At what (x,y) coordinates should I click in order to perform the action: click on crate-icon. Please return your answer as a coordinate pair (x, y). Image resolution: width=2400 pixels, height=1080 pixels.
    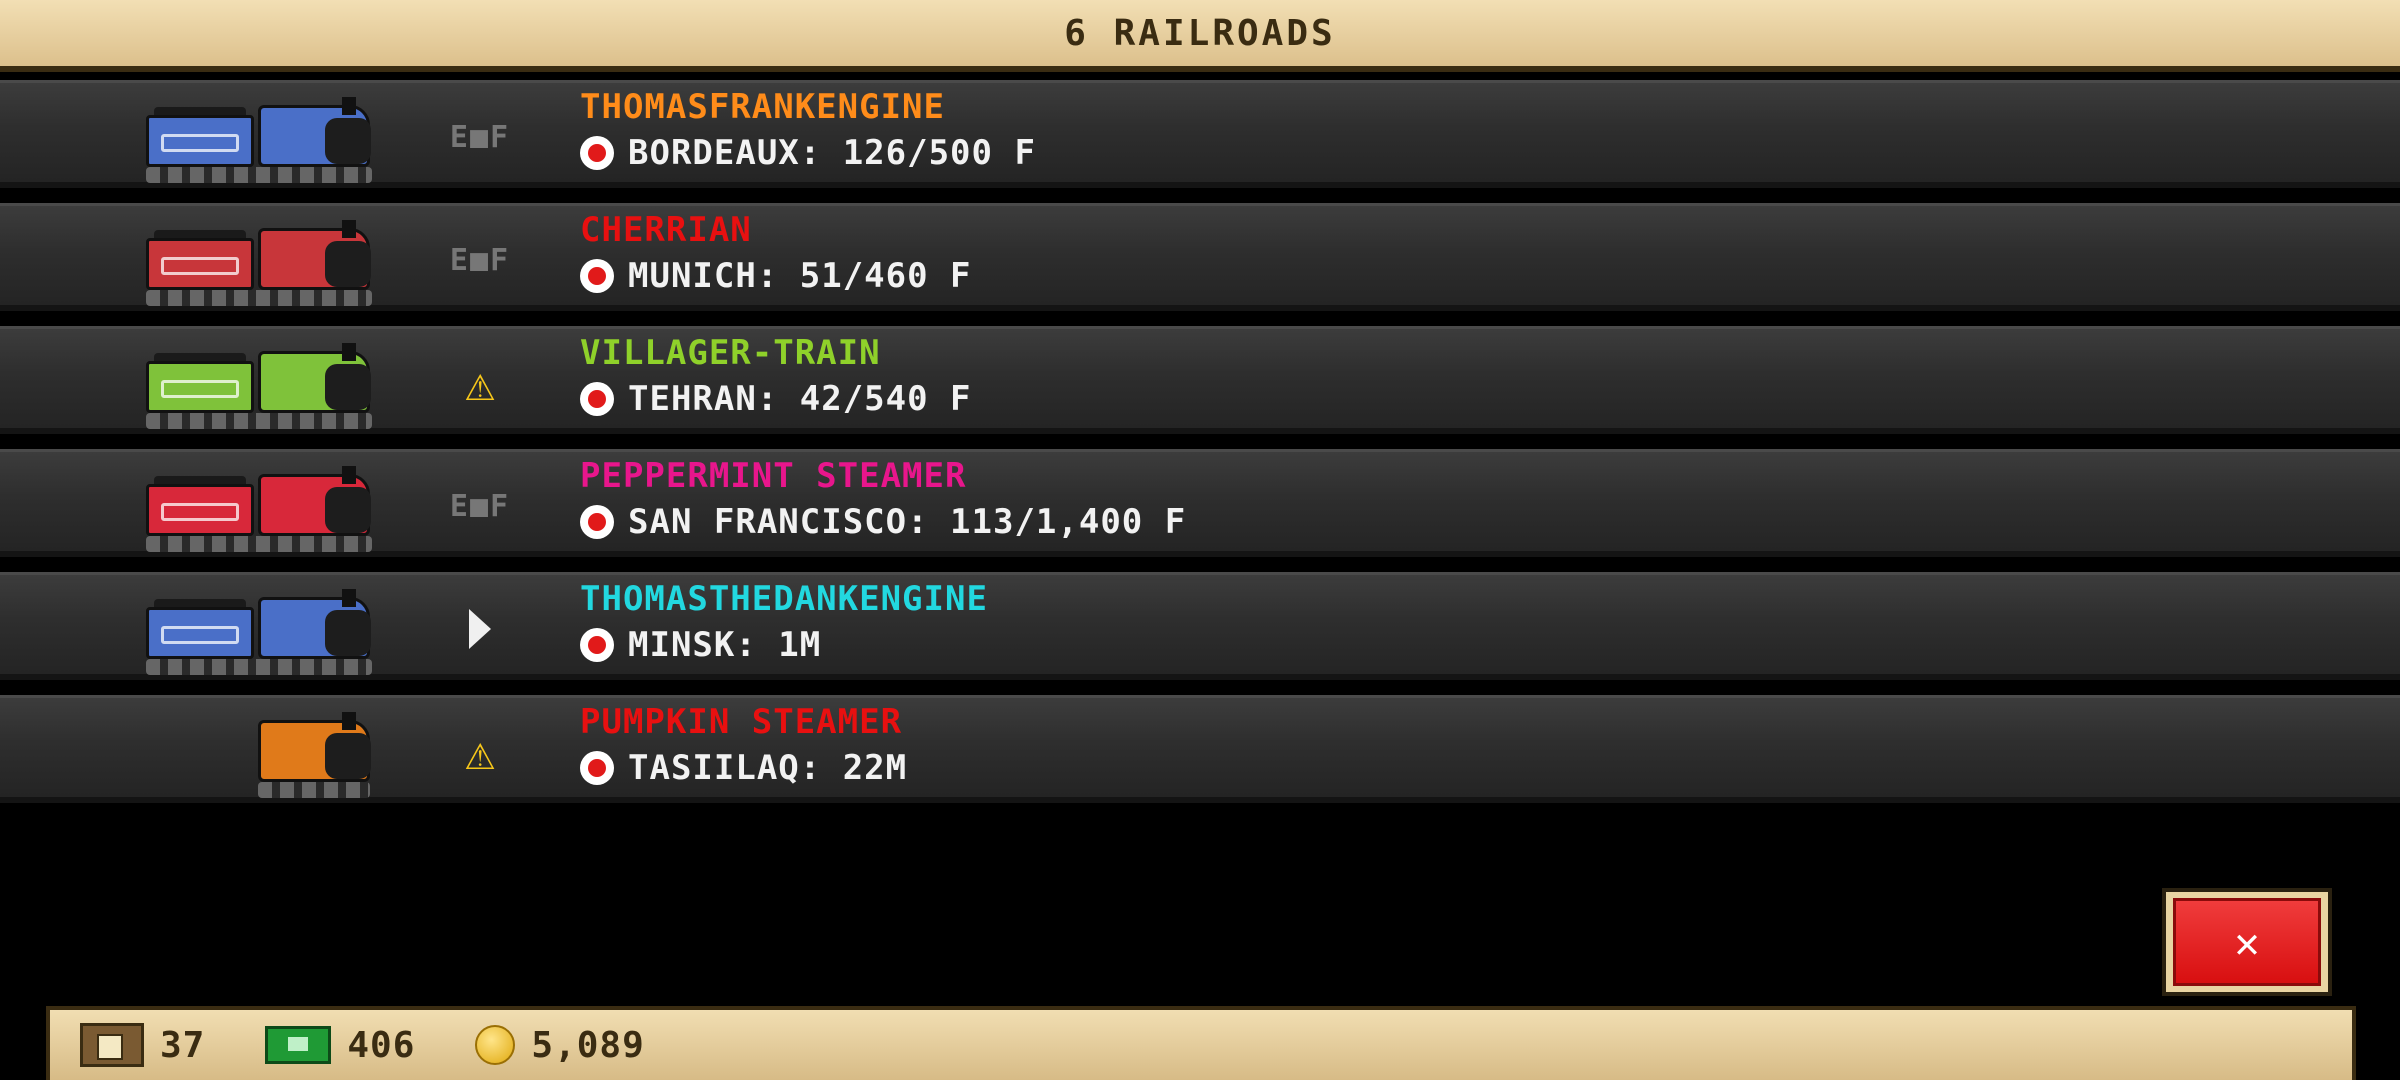
    Looking at the image, I should click on (112, 1045).